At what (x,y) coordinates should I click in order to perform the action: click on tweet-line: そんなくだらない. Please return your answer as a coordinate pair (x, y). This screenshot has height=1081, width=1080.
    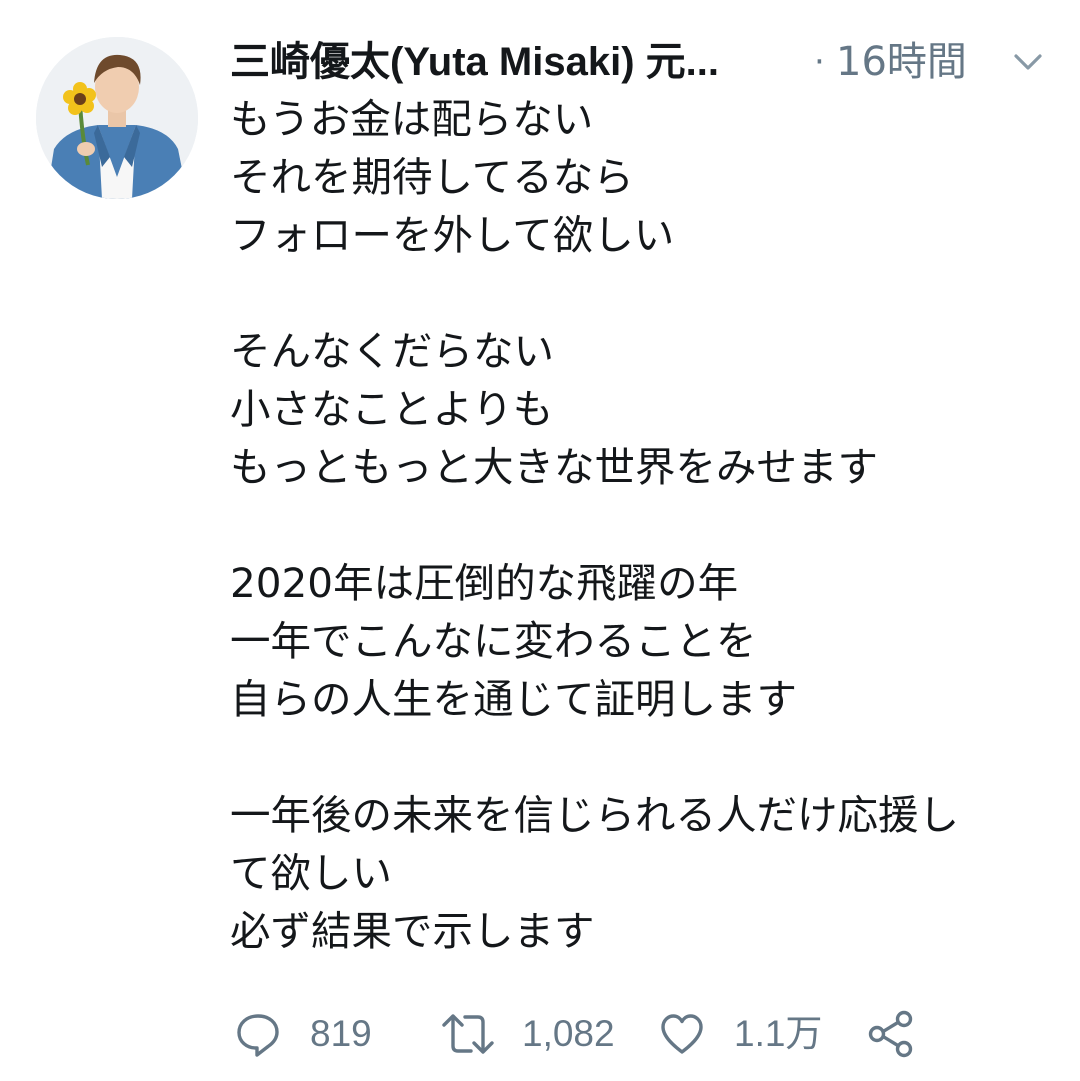
    Looking at the image, I should click on (392, 351).